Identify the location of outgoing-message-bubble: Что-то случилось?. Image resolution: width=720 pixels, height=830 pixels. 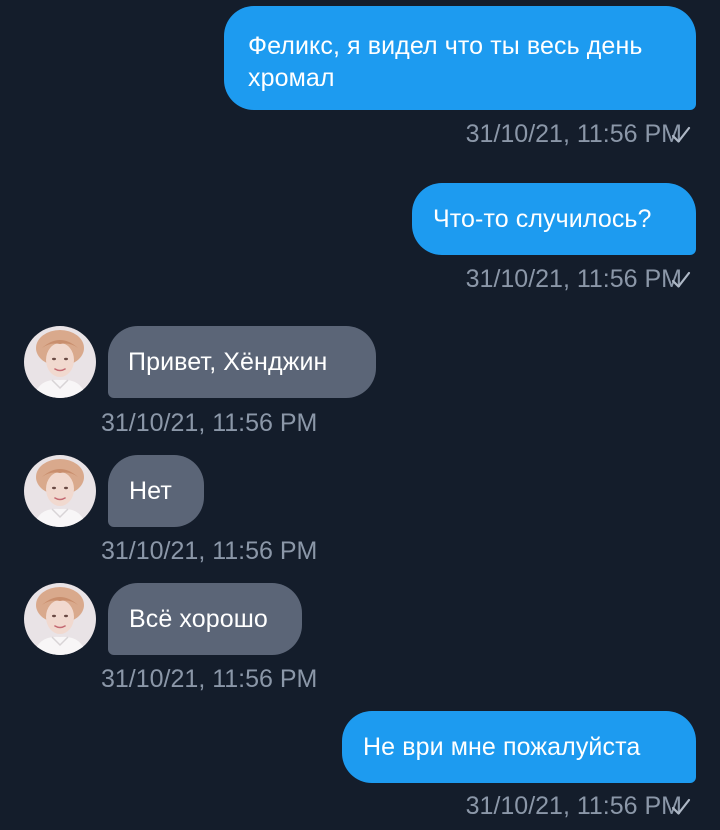
(554, 219).